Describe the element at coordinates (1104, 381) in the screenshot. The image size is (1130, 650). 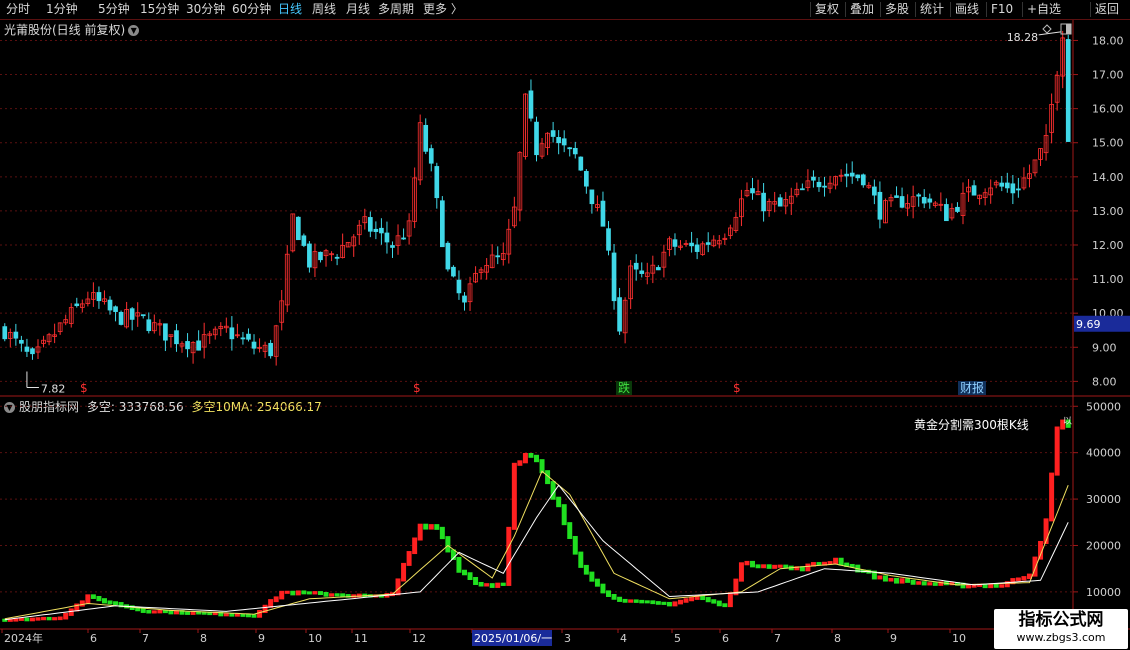
I see `price-tick-label: 8.00` at that location.